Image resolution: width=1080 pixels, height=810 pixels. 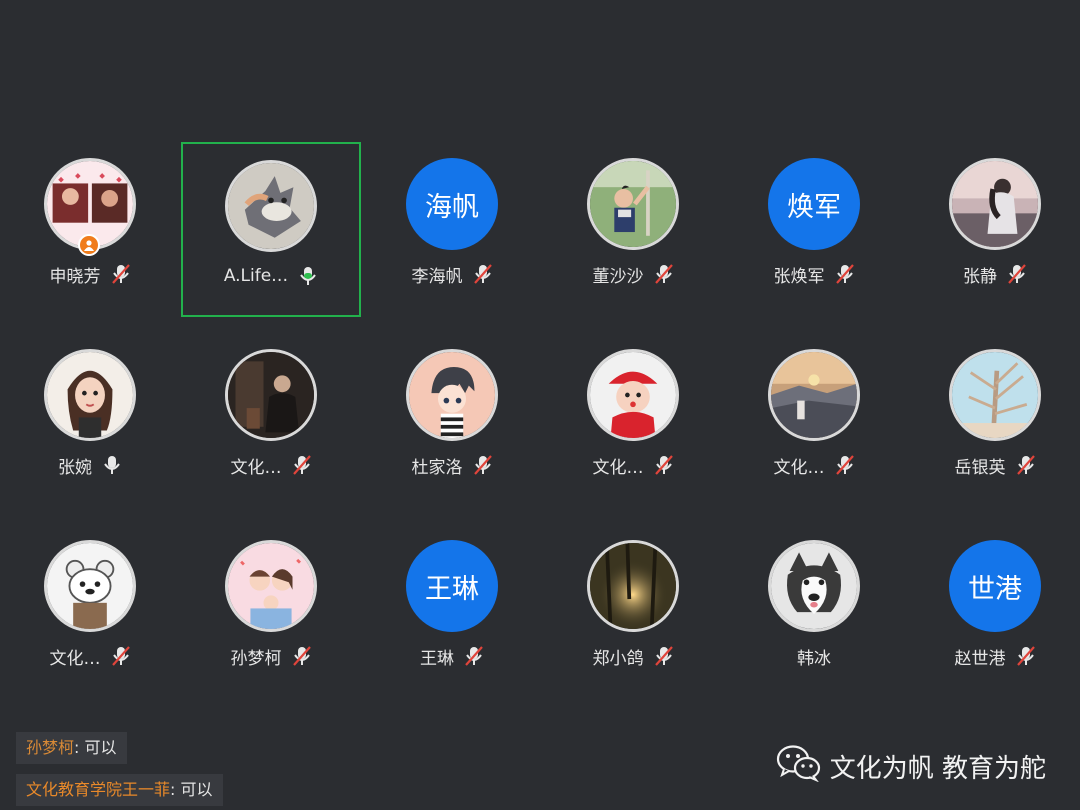 What do you see at coordinates (50, 747) in the screenshot?
I see `chat-sender: 孙梦柯` at bounding box center [50, 747].